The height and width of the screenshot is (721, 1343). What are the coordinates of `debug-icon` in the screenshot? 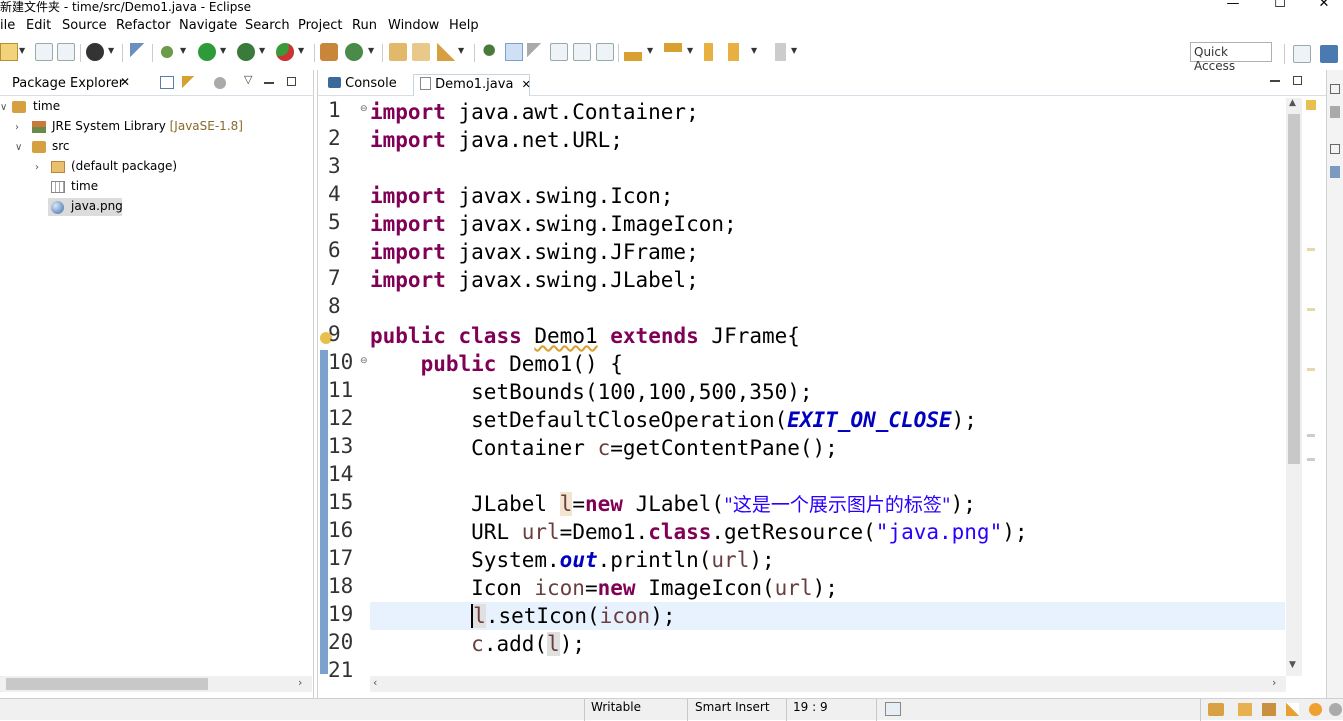 It's located at (167, 52).